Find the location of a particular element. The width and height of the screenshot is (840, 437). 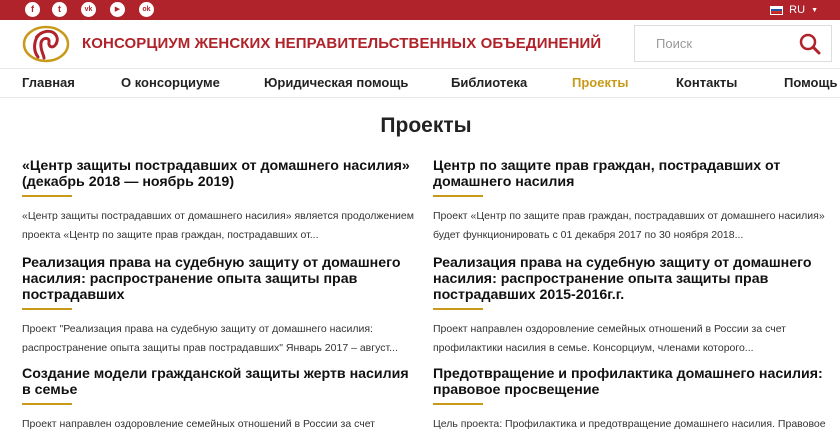

search-input is located at coordinates (715, 43).